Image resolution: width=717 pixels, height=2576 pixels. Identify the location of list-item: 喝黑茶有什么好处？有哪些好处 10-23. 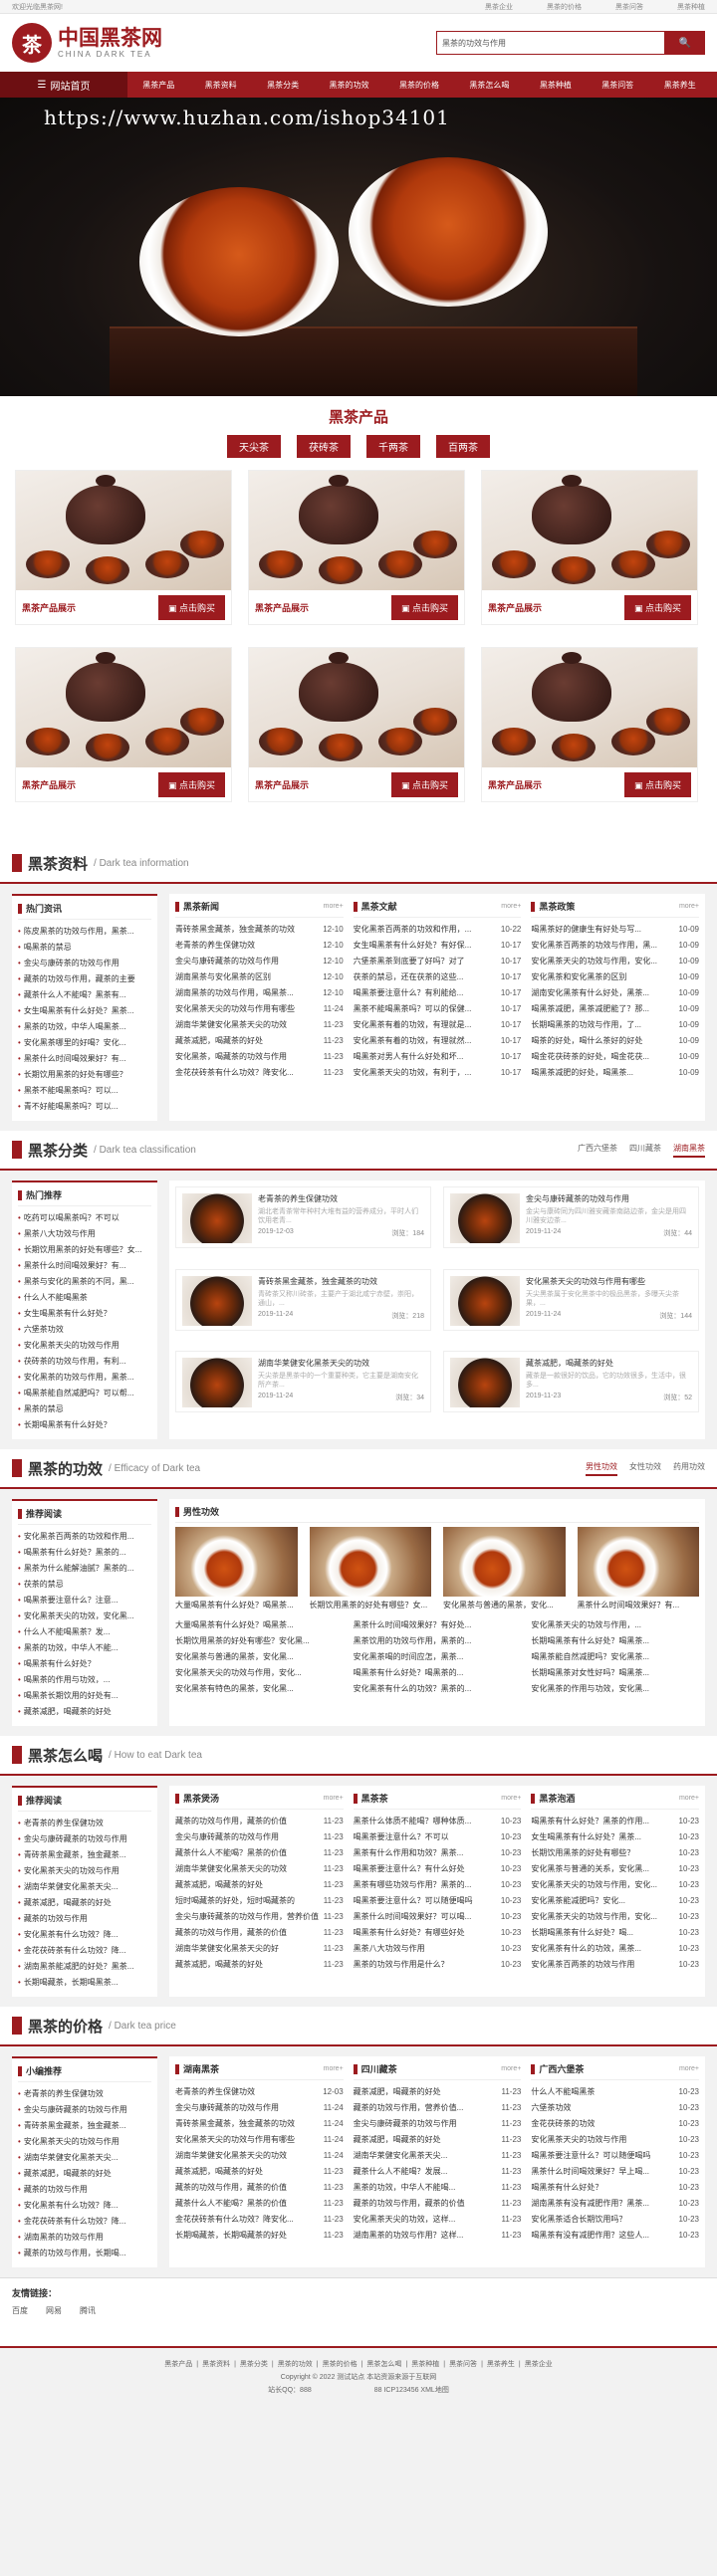
(438, 1933).